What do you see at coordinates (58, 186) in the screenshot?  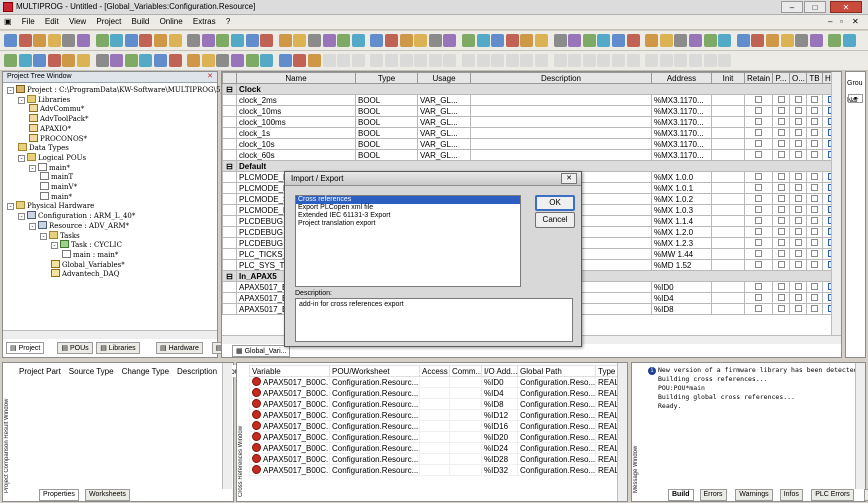 I see `tree-node: mainV*` at bounding box center [58, 186].